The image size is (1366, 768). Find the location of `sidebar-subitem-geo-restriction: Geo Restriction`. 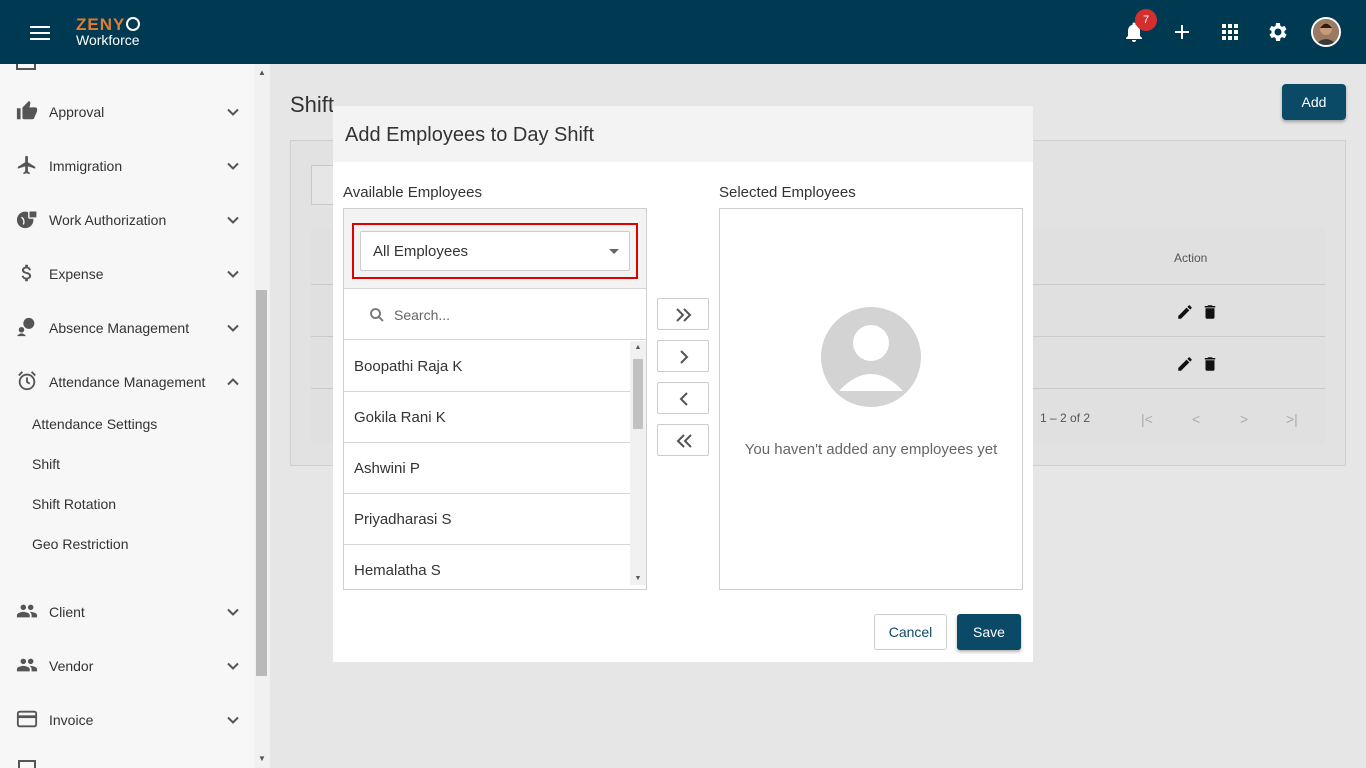

sidebar-subitem-geo-restriction: Geo Restriction is located at coordinates (80, 544).